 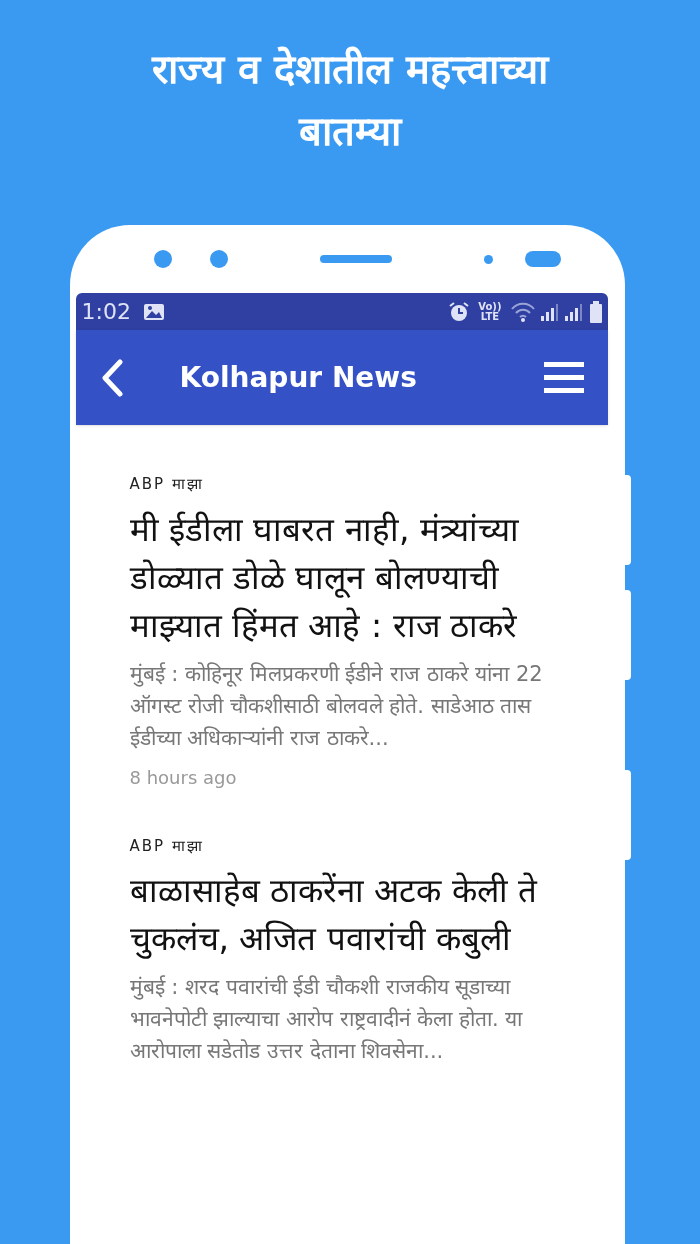 I want to click on status-time: 1:02, so click(x=106, y=312).